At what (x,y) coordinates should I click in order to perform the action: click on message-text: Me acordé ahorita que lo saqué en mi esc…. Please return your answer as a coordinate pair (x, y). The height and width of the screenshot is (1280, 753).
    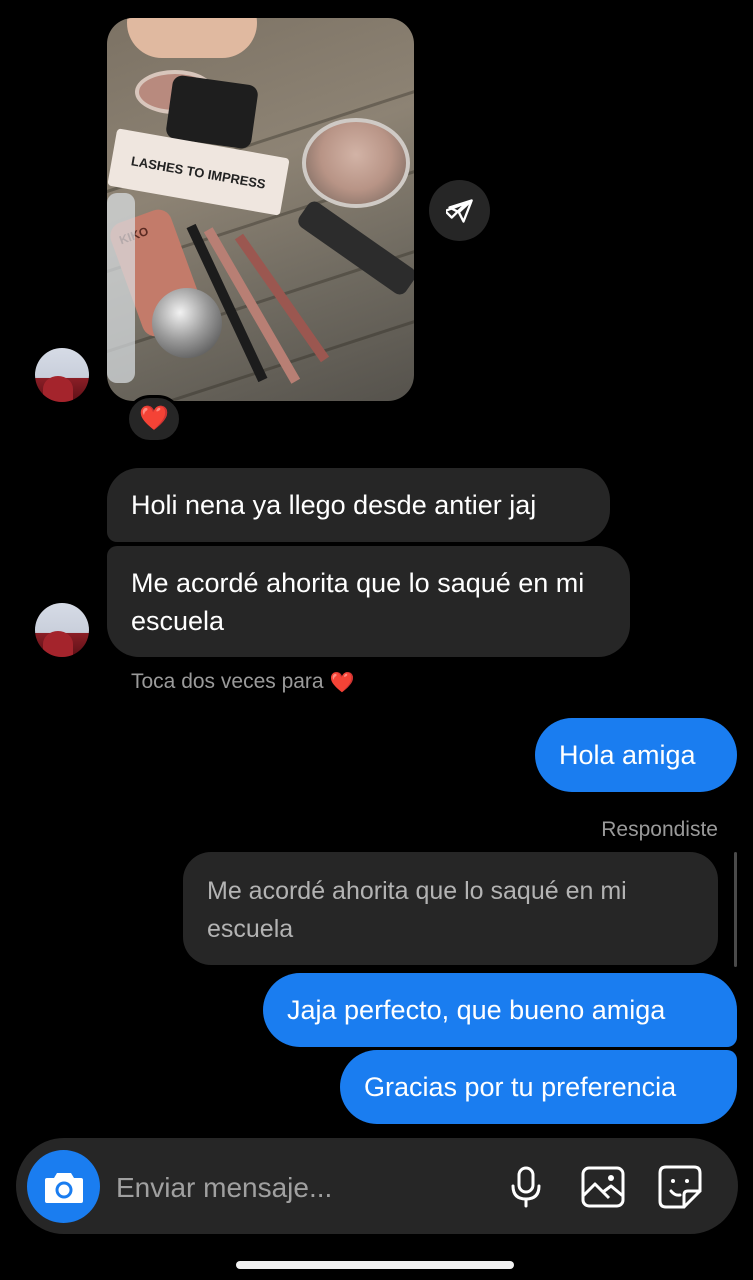
    Looking at the image, I should click on (358, 602).